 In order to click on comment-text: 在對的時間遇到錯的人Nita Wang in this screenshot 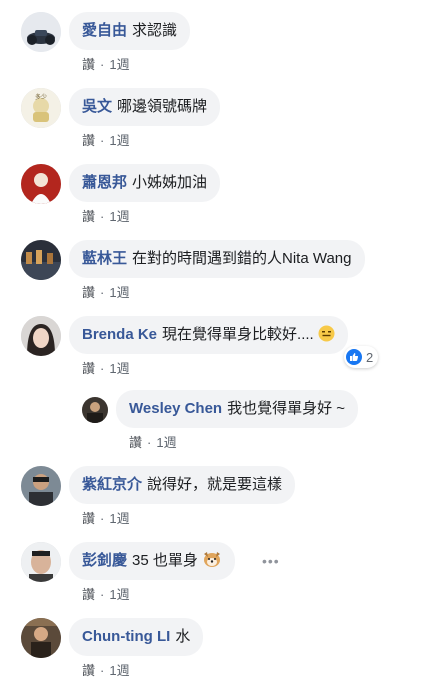, I will do `click(242, 258)`.